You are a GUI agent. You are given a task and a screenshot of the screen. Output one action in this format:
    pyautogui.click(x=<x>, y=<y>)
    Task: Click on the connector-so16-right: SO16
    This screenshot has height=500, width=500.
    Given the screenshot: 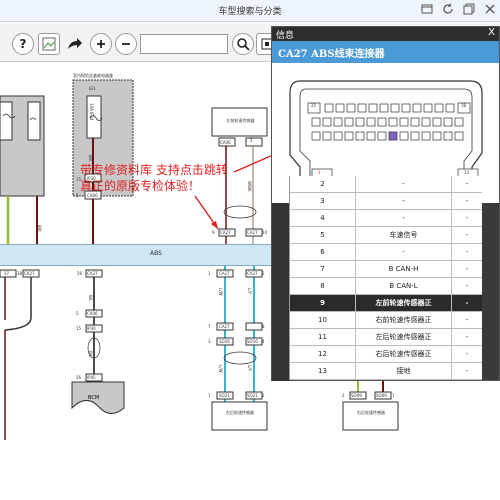 What is the action you would take?
    pyautogui.click(x=252, y=341)
    